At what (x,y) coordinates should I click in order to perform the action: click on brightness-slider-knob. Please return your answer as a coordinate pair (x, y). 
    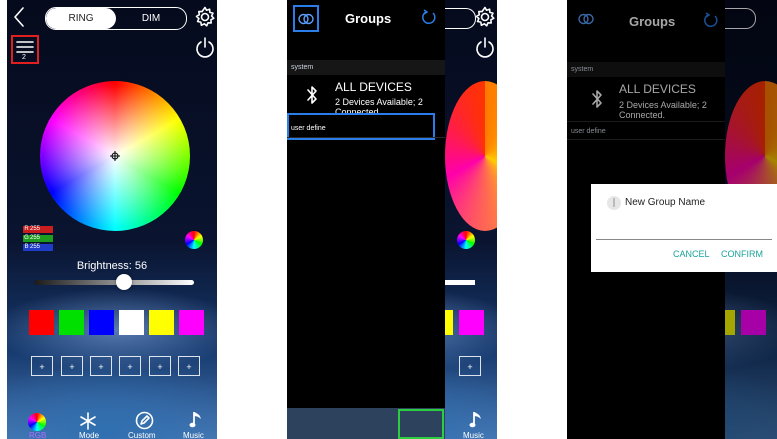
    Looking at the image, I should click on (124, 282).